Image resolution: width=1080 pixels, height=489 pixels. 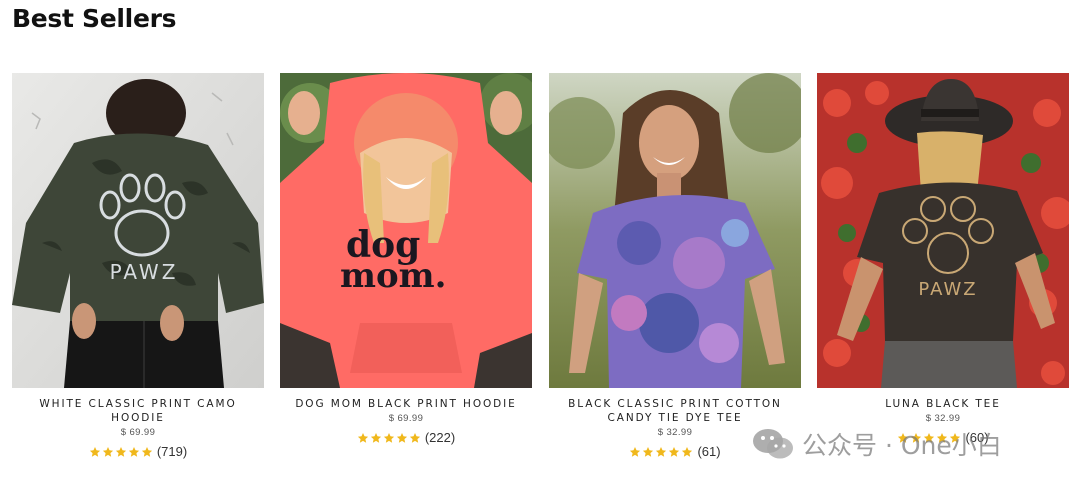 What do you see at coordinates (902, 445) in the screenshot?
I see `watermark-text: 公众号 · One小白` at bounding box center [902, 445].